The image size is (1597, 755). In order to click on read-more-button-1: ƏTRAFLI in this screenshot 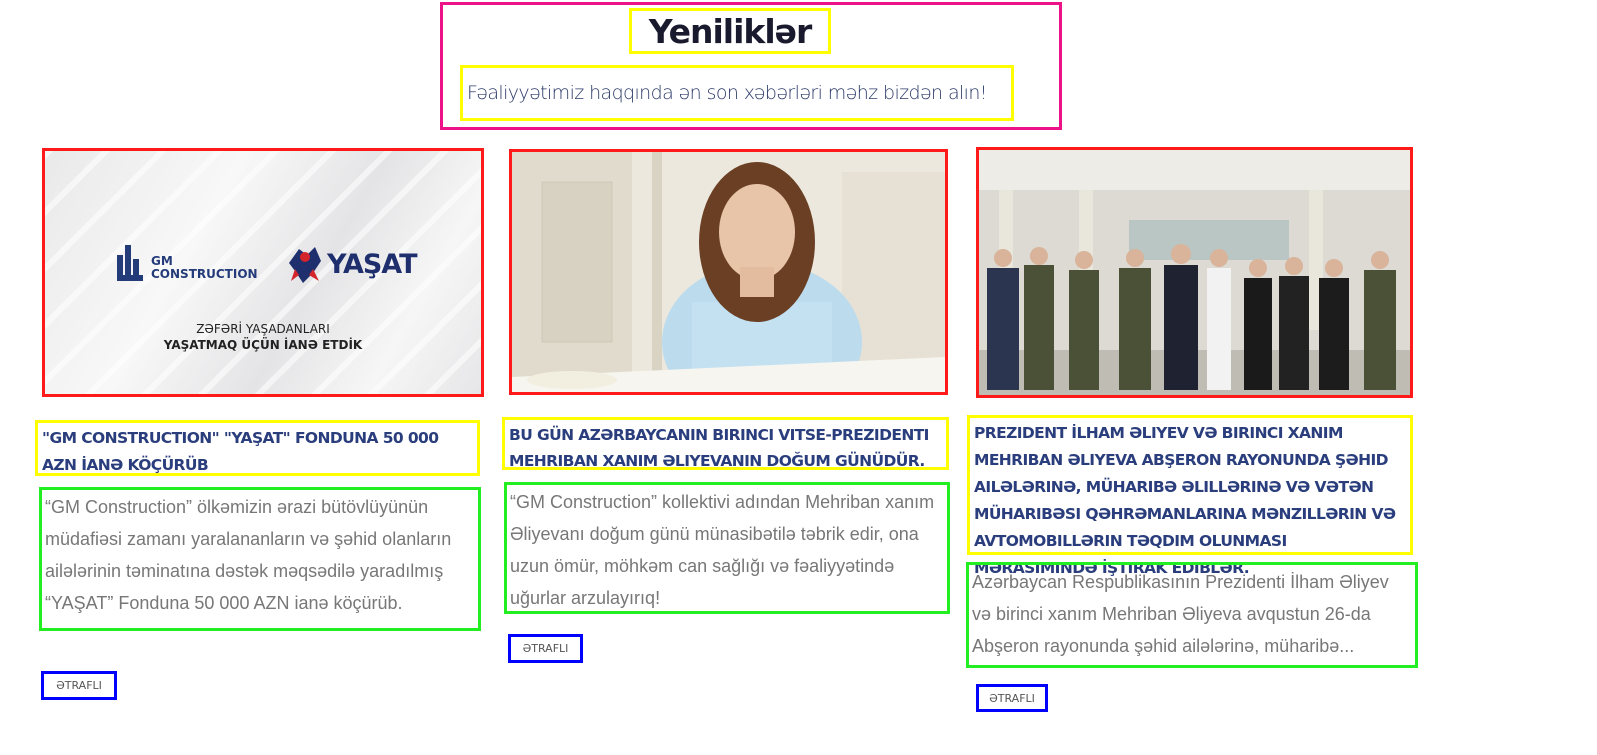, I will do `click(79, 685)`.